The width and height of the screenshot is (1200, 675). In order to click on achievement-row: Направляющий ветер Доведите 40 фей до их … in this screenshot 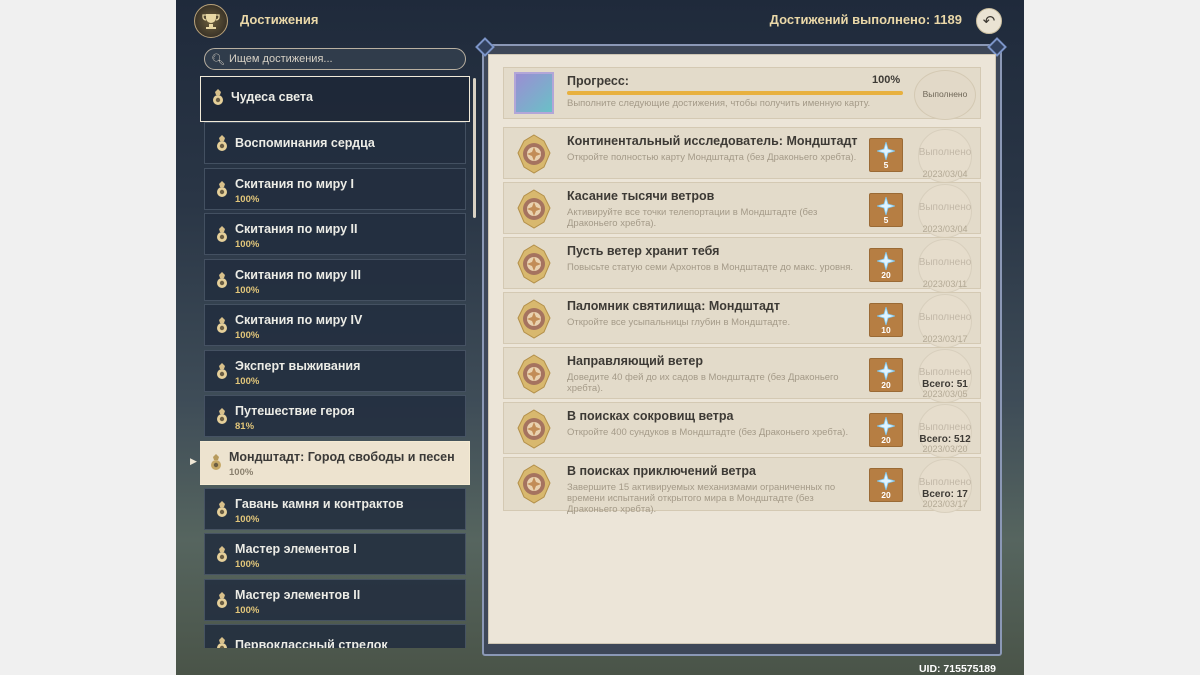, I will do `click(742, 375)`.